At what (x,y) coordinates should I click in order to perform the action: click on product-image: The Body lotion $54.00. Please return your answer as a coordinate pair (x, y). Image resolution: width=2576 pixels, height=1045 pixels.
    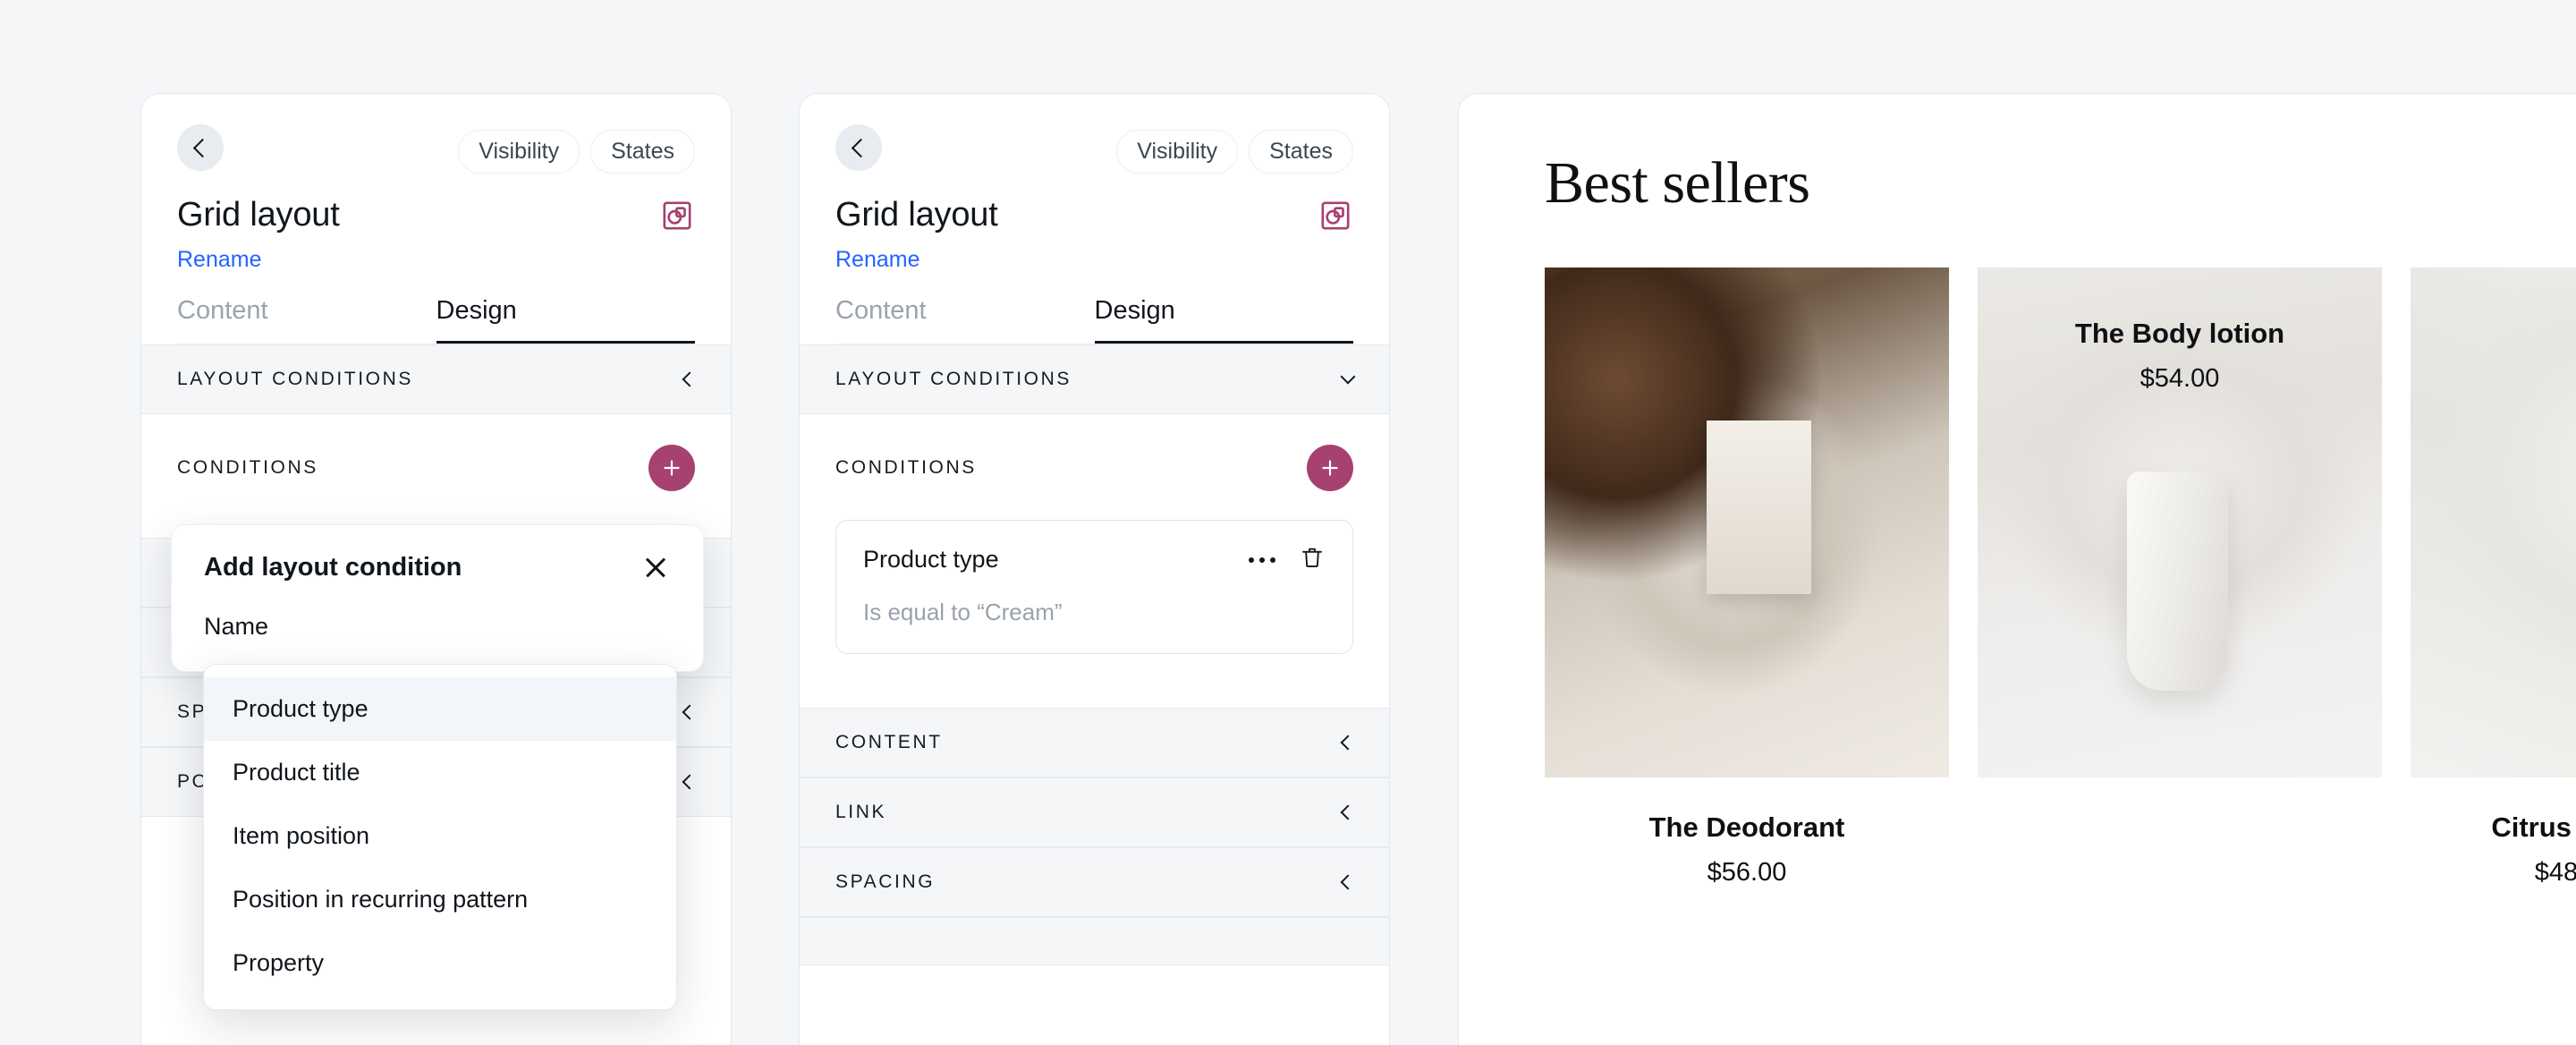
    Looking at the image, I should click on (2180, 522).